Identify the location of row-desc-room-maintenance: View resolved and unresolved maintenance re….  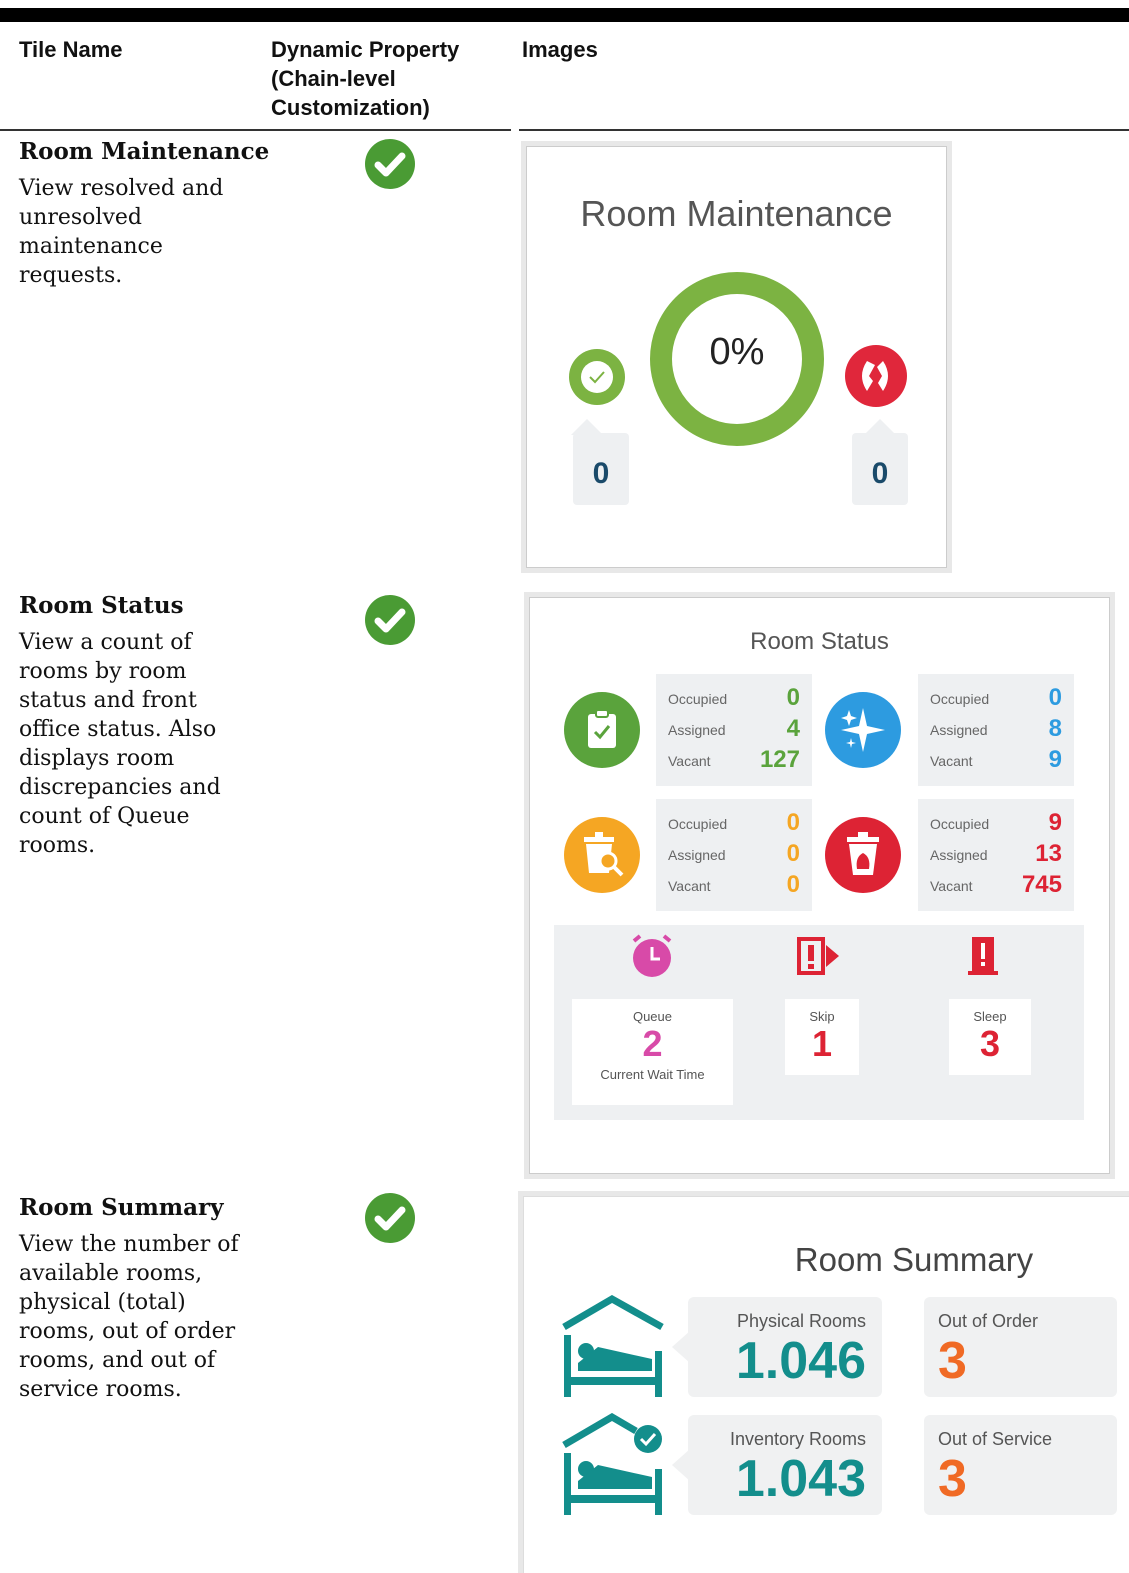
(121, 232).